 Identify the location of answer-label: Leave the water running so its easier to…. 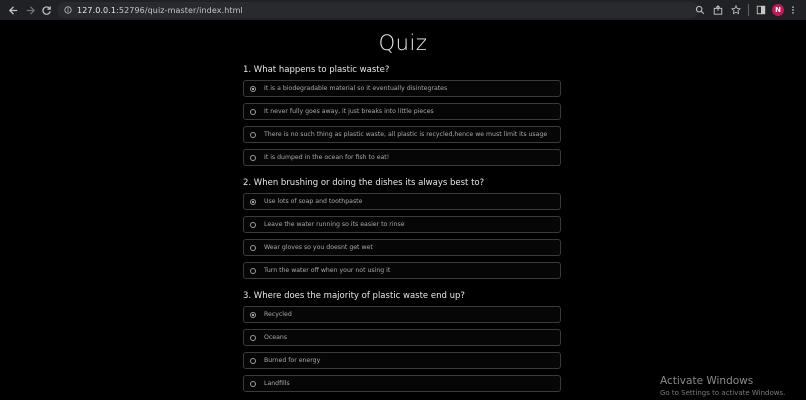
(334, 224).